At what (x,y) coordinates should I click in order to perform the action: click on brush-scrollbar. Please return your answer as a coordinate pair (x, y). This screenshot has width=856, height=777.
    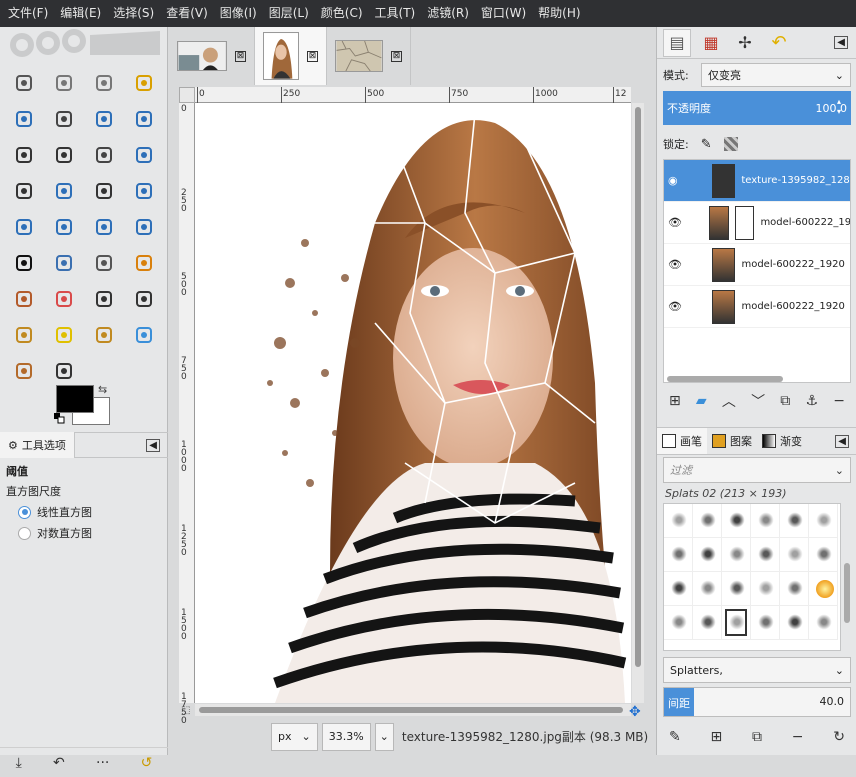
    Looking at the image, I should click on (847, 577).